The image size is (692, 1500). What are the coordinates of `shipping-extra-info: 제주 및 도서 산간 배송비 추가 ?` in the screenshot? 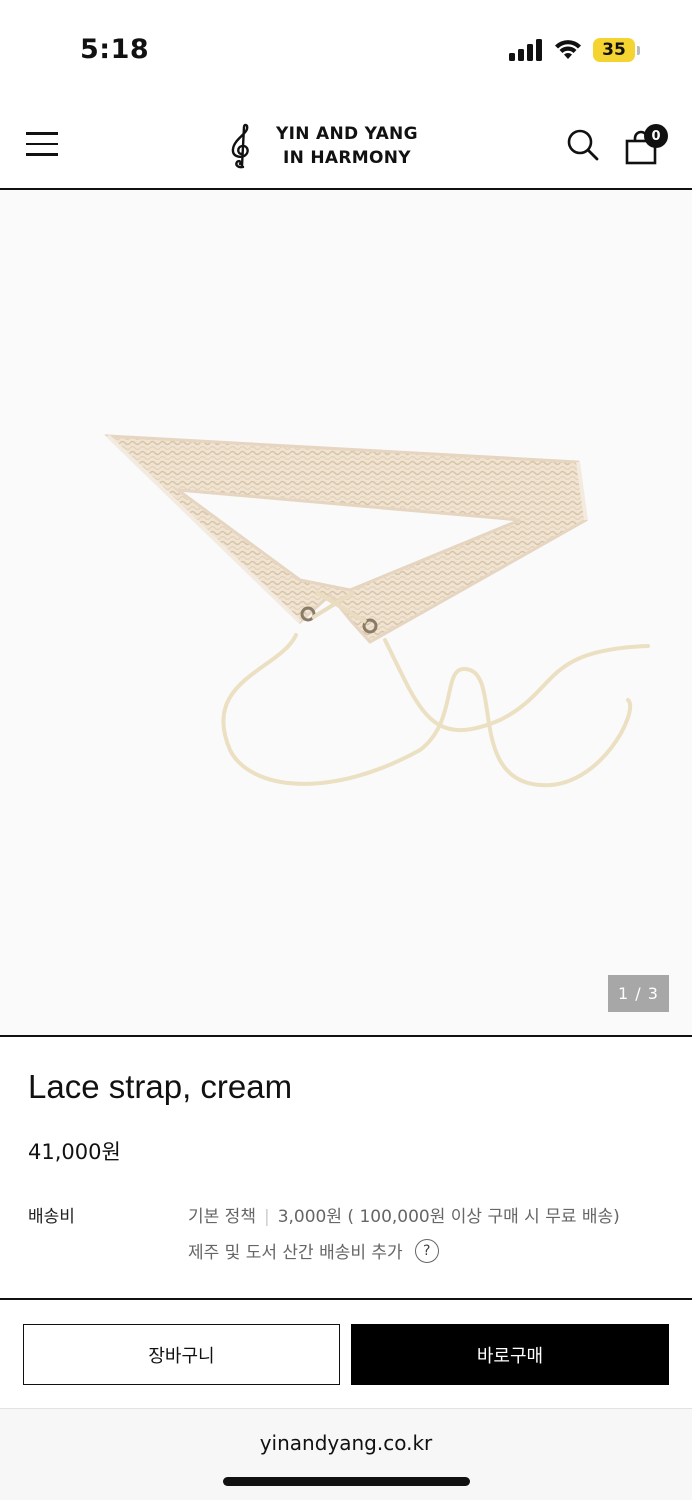 It's located at (313, 1250).